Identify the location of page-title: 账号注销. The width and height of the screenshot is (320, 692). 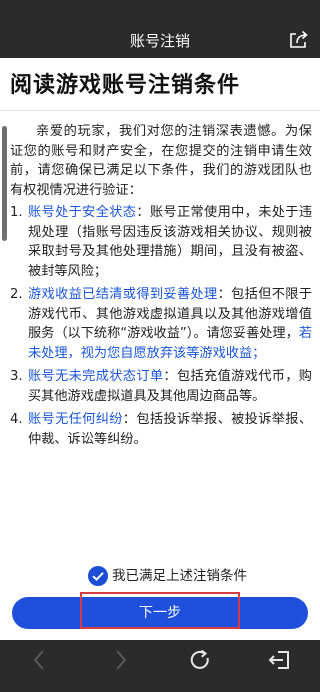
(159, 41).